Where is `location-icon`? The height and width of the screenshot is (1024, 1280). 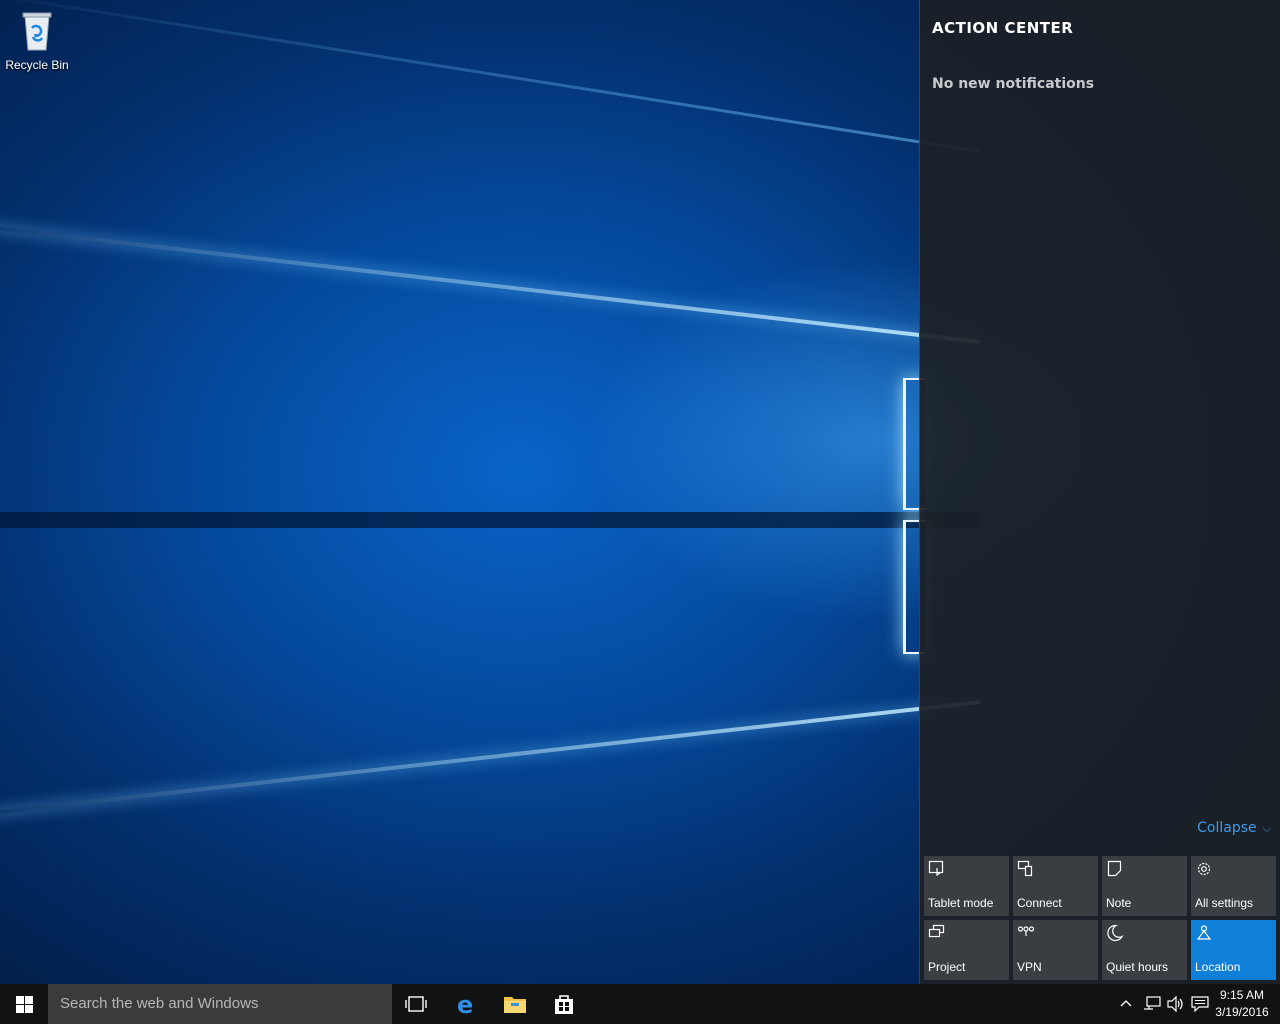 location-icon is located at coordinates (1204, 935).